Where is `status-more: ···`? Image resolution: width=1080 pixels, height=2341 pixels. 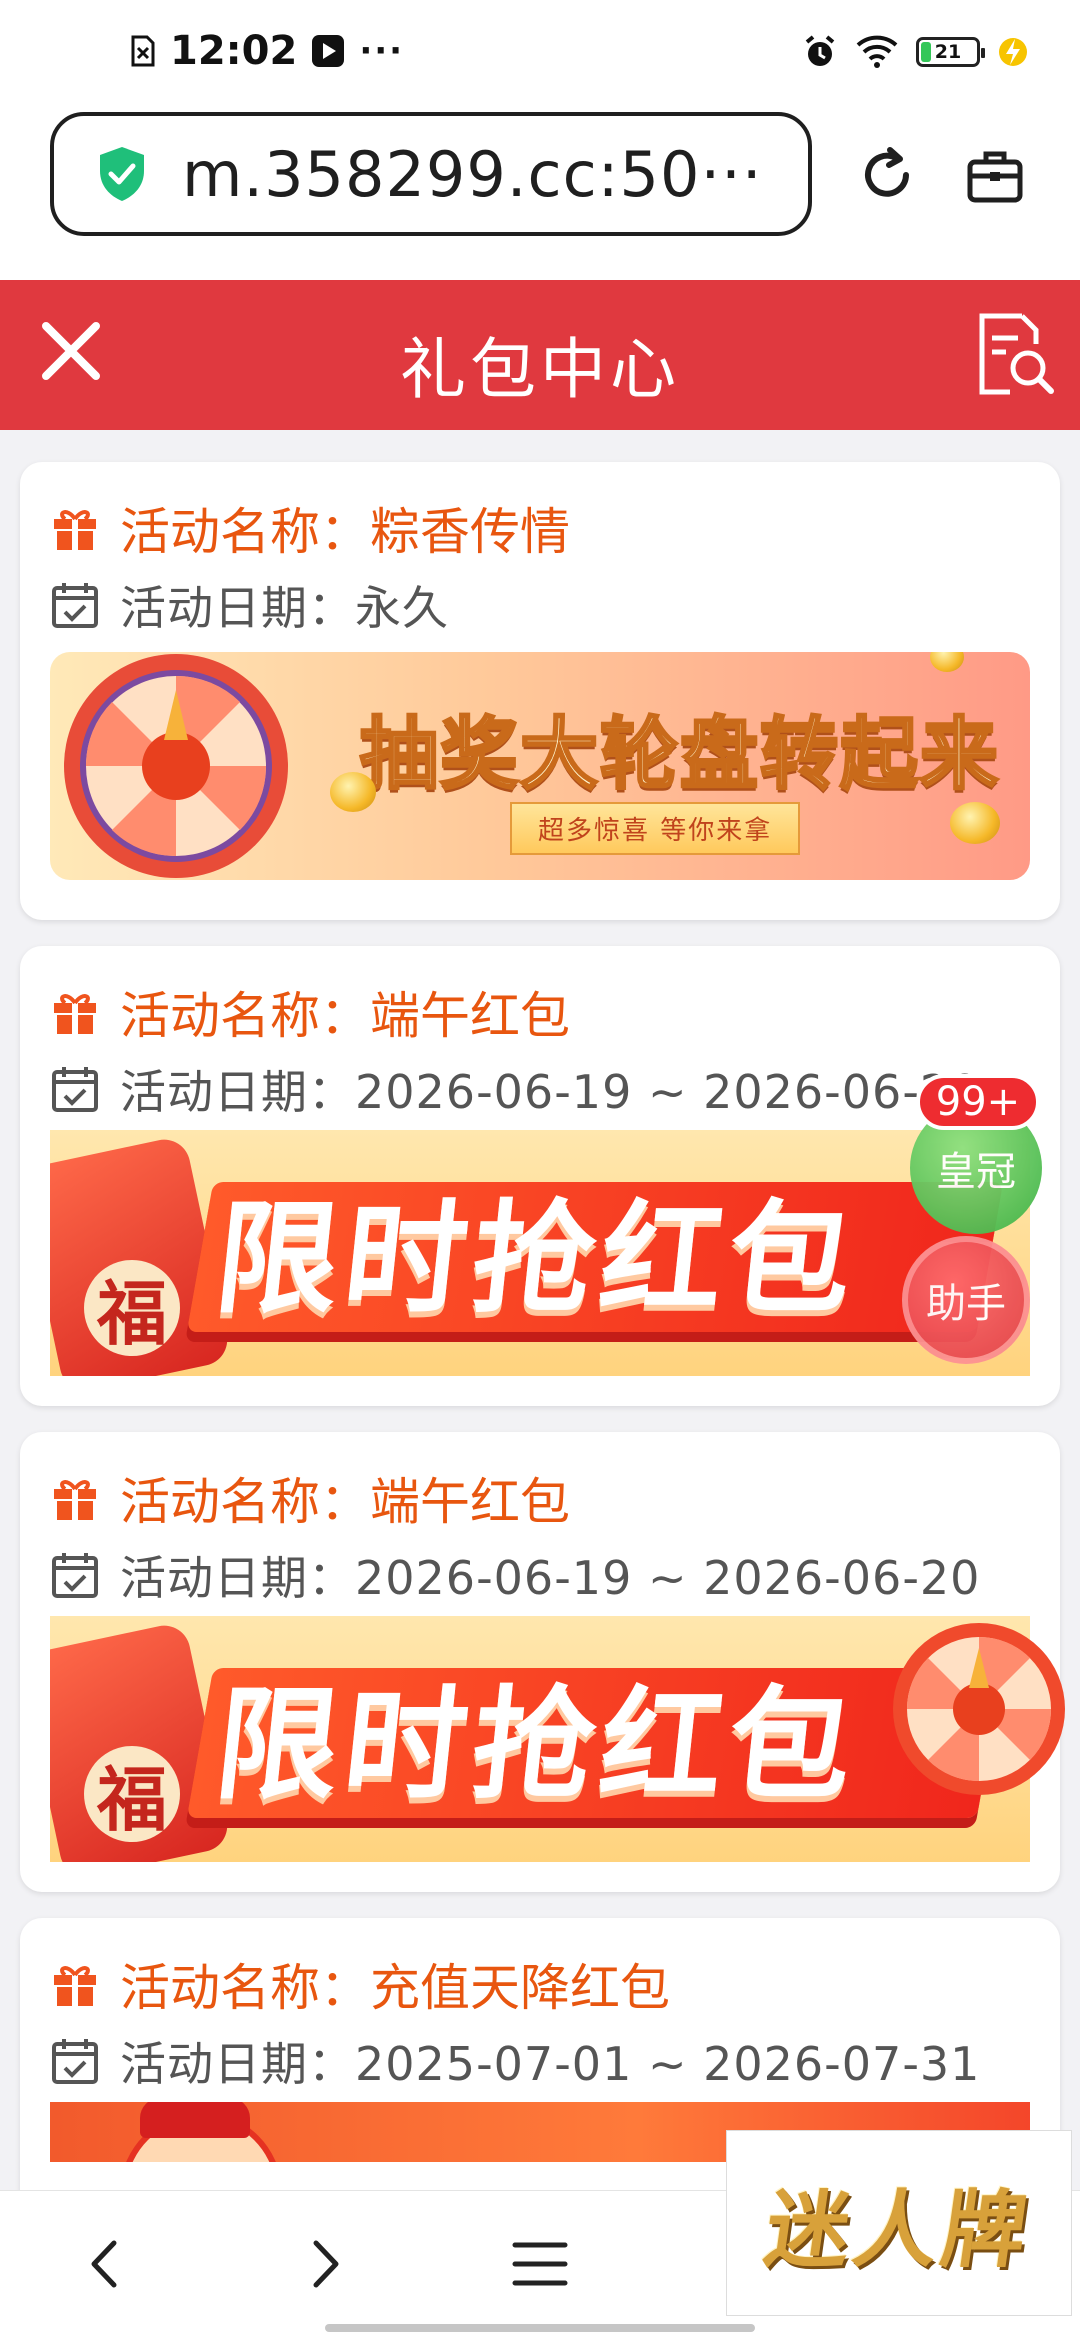
status-more: ··· is located at coordinates (382, 51).